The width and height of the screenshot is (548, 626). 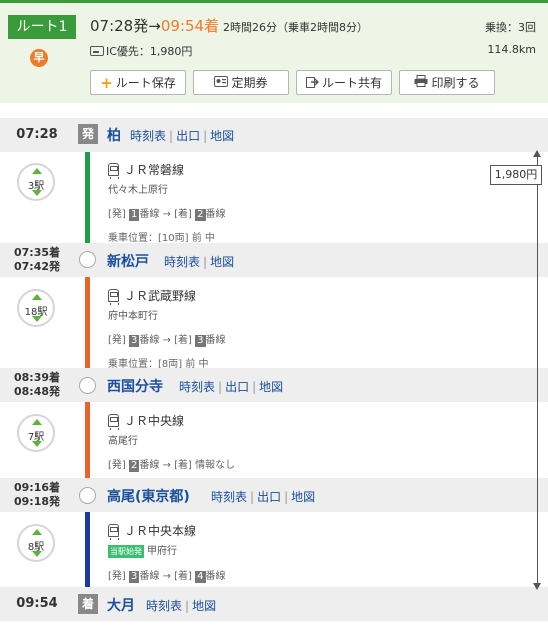 I want to click on departure-time: 08:48発, so click(x=36, y=391).